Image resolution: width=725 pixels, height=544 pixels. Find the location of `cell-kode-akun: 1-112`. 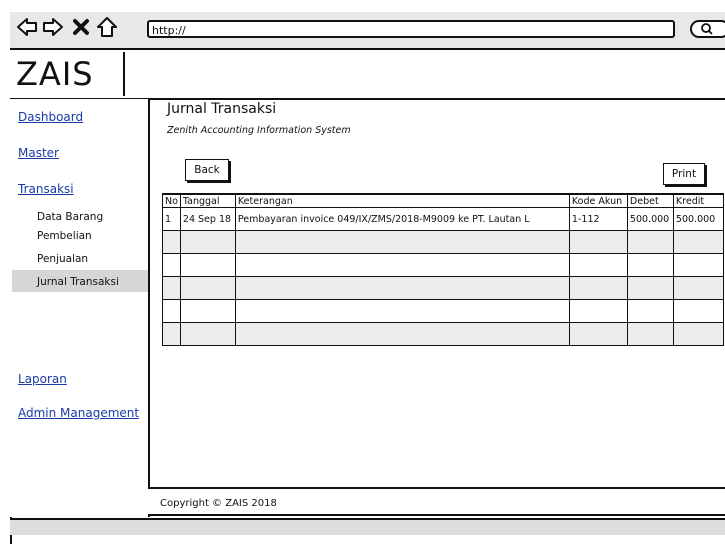

cell-kode-akun: 1-112 is located at coordinates (598, 219).